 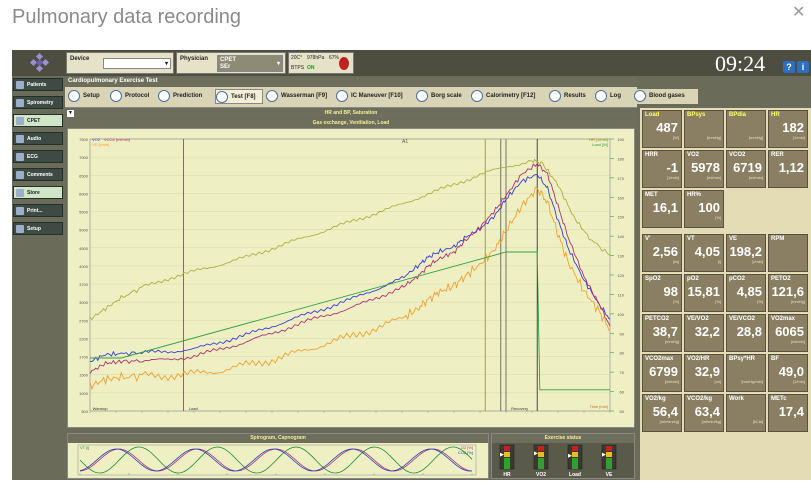 What do you see at coordinates (798, 301) in the screenshot?
I see `cell-unit: [mmHg]` at bounding box center [798, 301].